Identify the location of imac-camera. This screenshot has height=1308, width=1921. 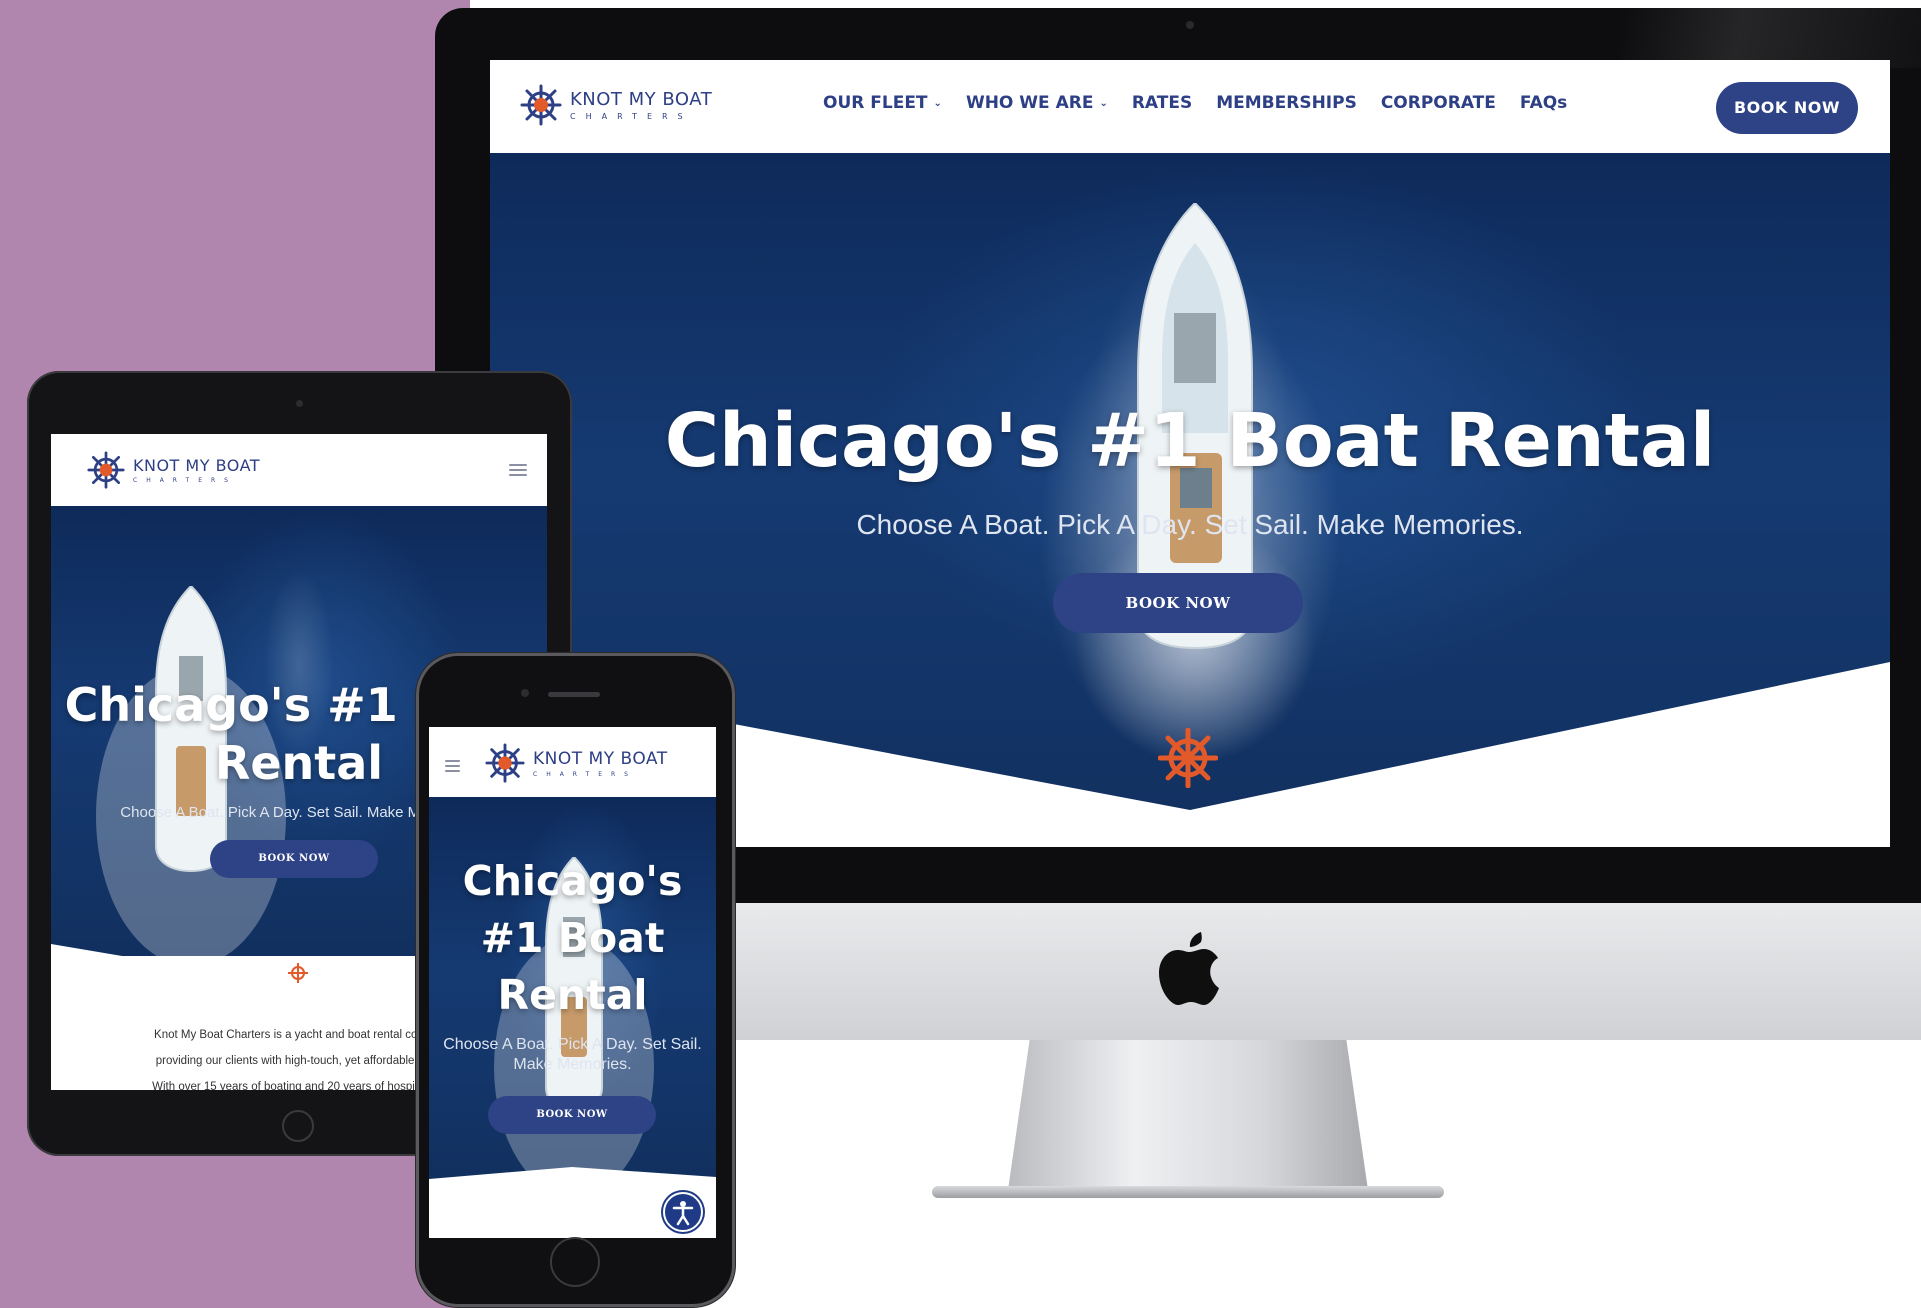
(1190, 25).